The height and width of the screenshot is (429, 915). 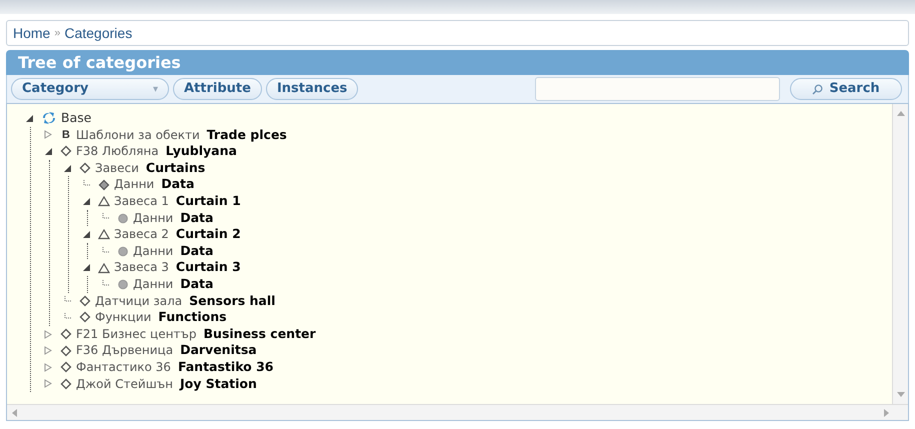 I want to click on node-name: Датчици зала, so click(x=138, y=301).